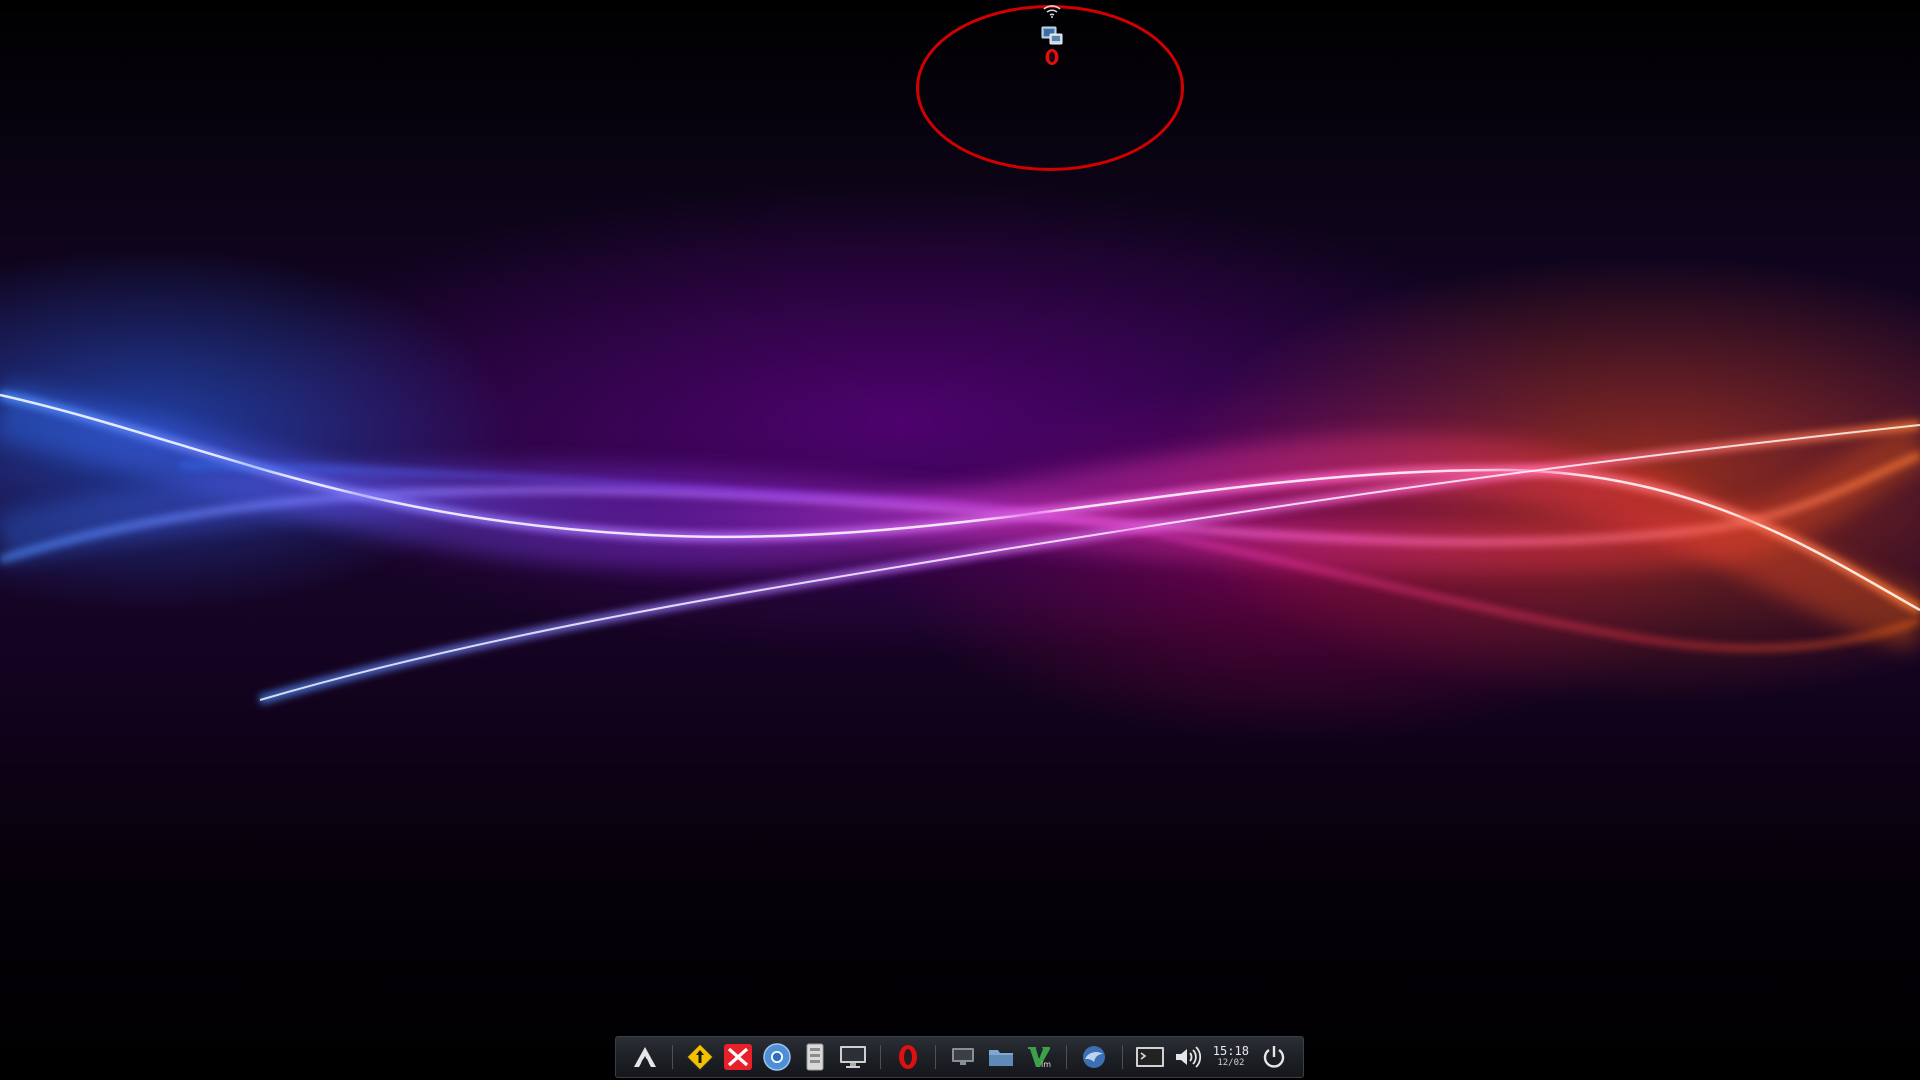 Image resolution: width=1920 pixels, height=1080 pixels. What do you see at coordinates (815, 1057) in the screenshot?
I see `file-manager-icon` at bounding box center [815, 1057].